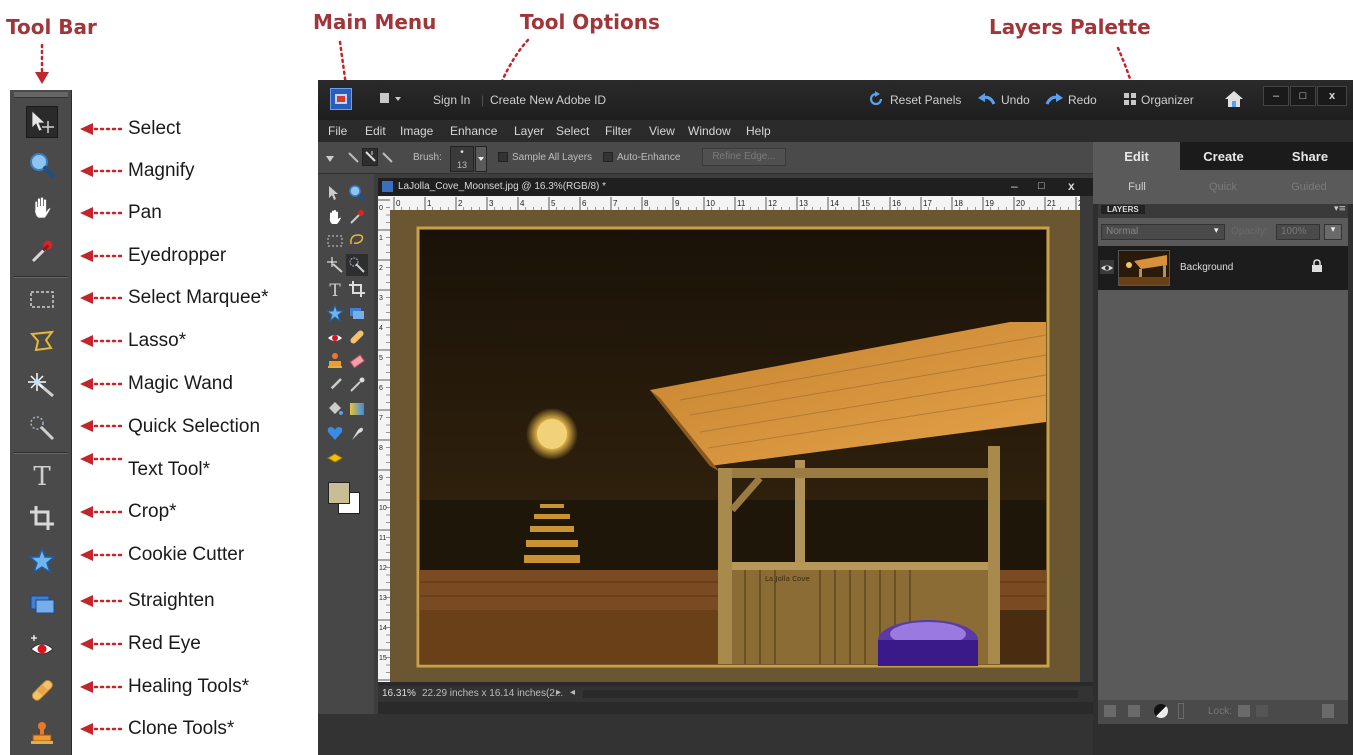  I want to click on eyedropper-icon, so click(357, 217).